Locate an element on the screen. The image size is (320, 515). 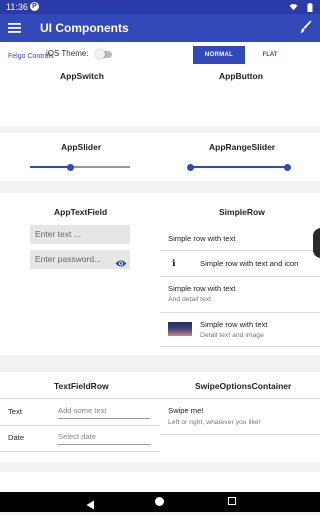
app-bar: UI Components is located at coordinates (160, 28).